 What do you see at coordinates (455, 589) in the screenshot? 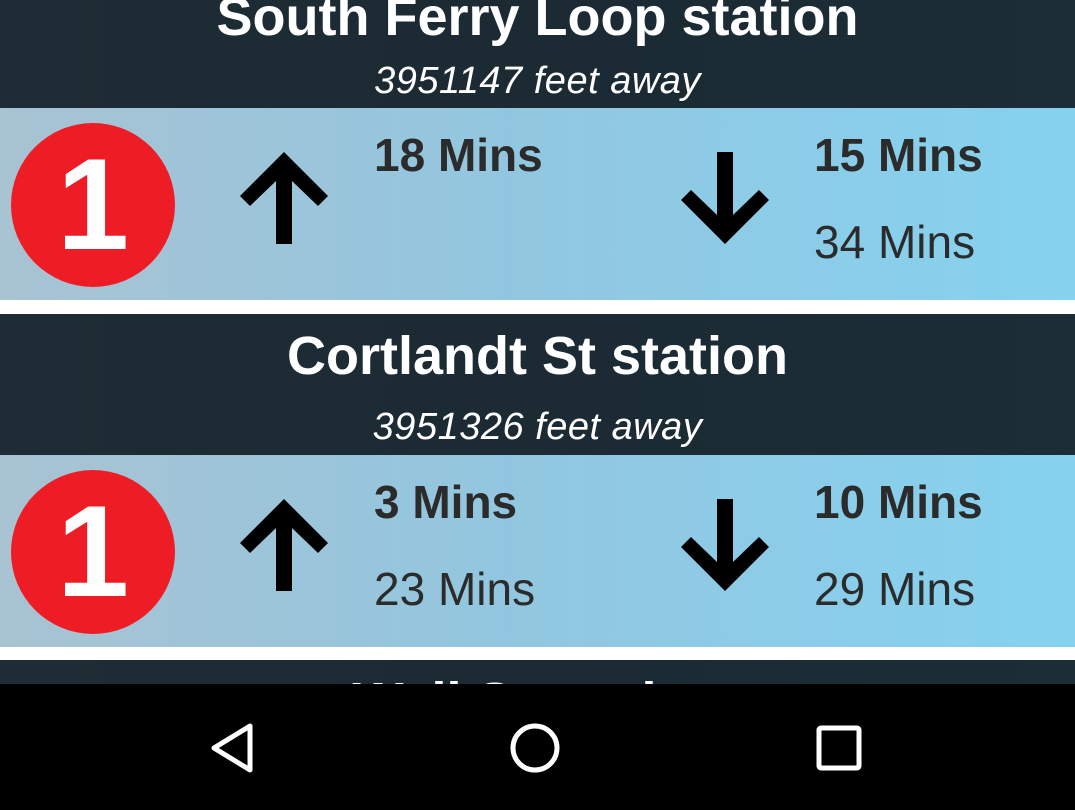
I see `uptown-time-secondary: 23 Mins` at bounding box center [455, 589].